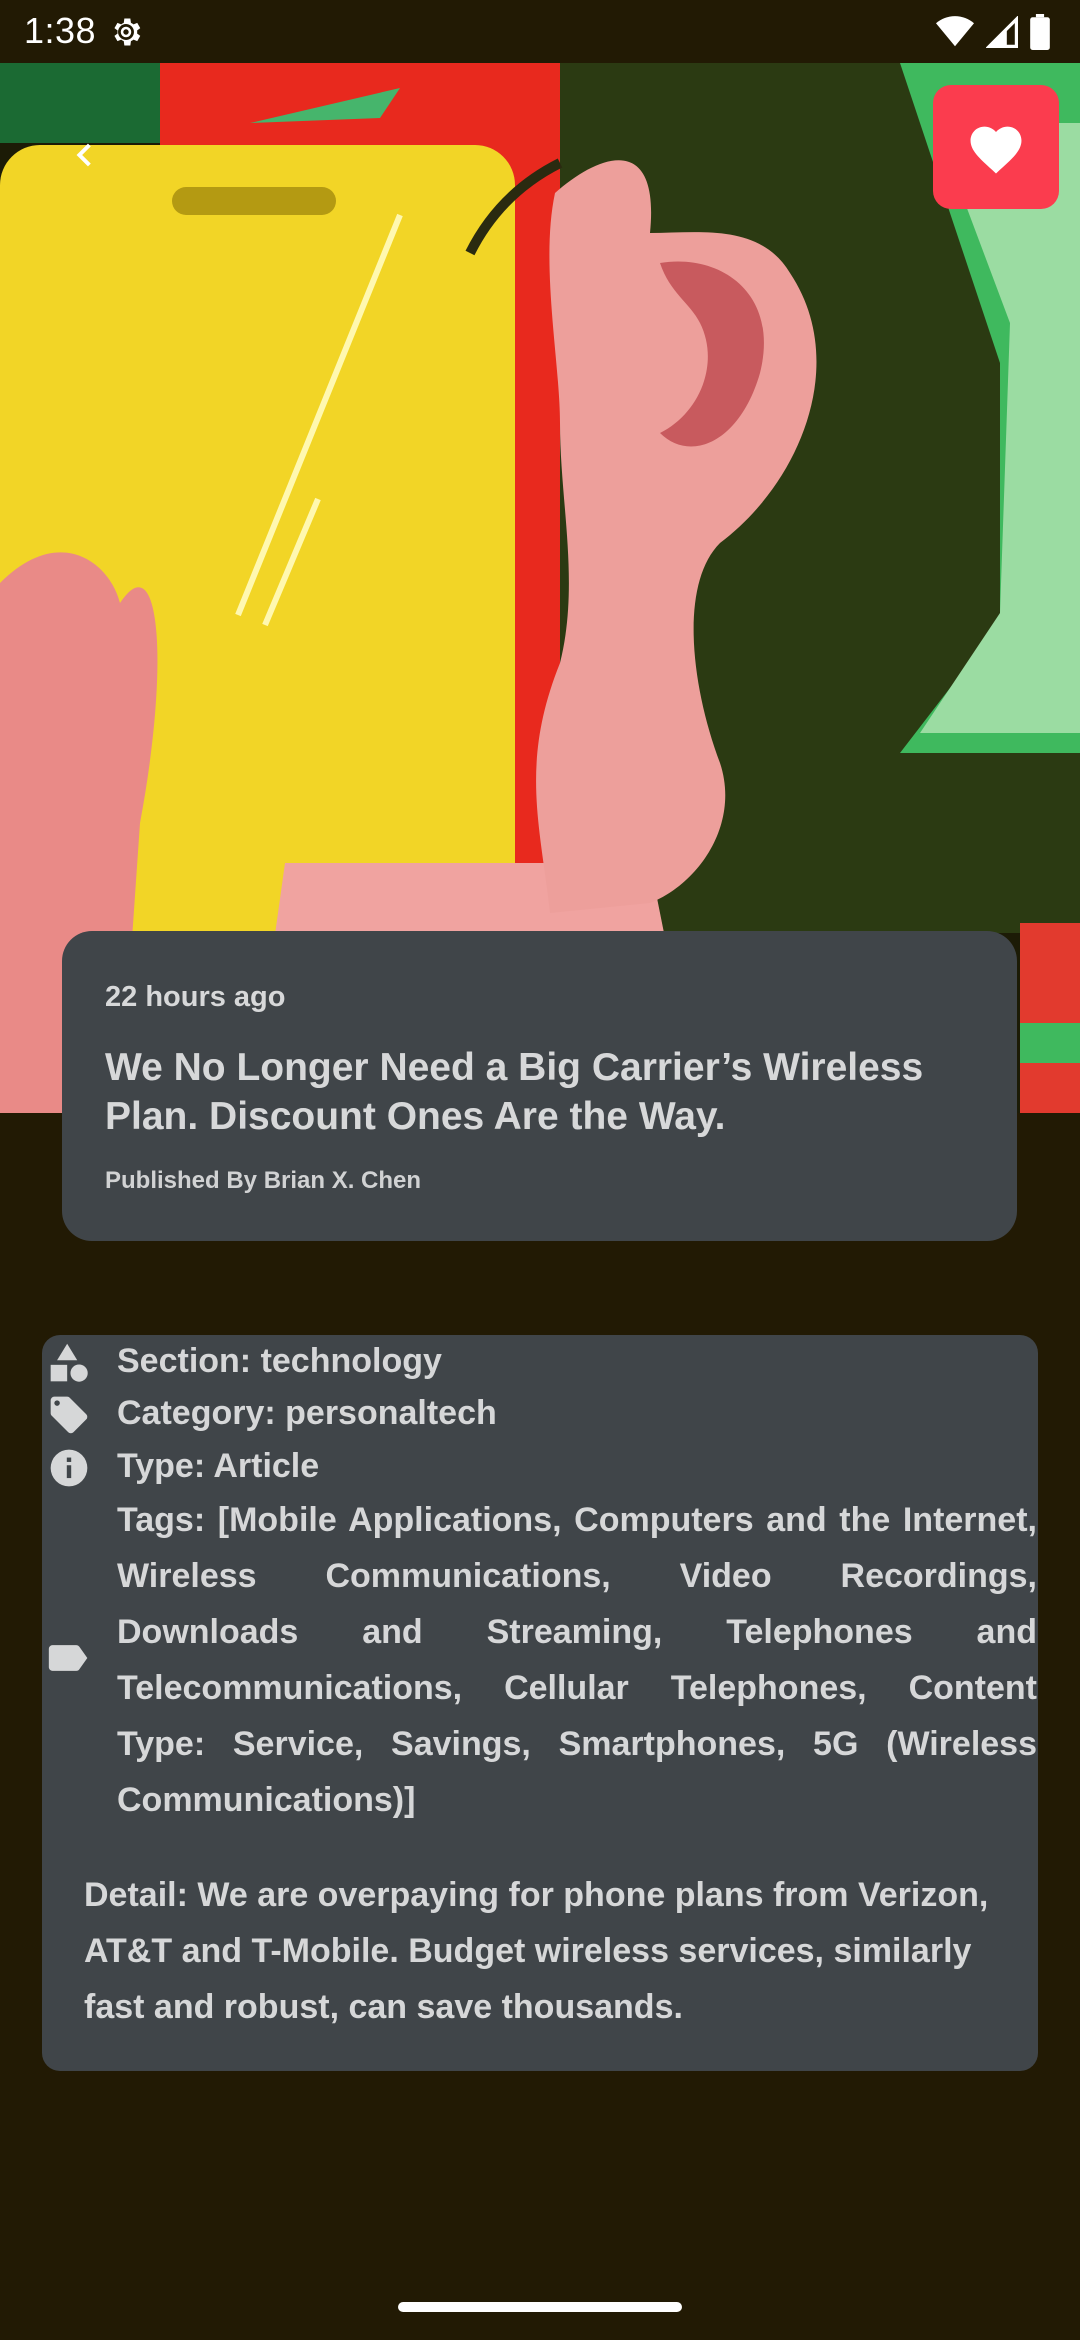 Image resolution: width=1080 pixels, height=2340 pixels. What do you see at coordinates (996, 150) in the screenshot?
I see `heart-icon` at bounding box center [996, 150].